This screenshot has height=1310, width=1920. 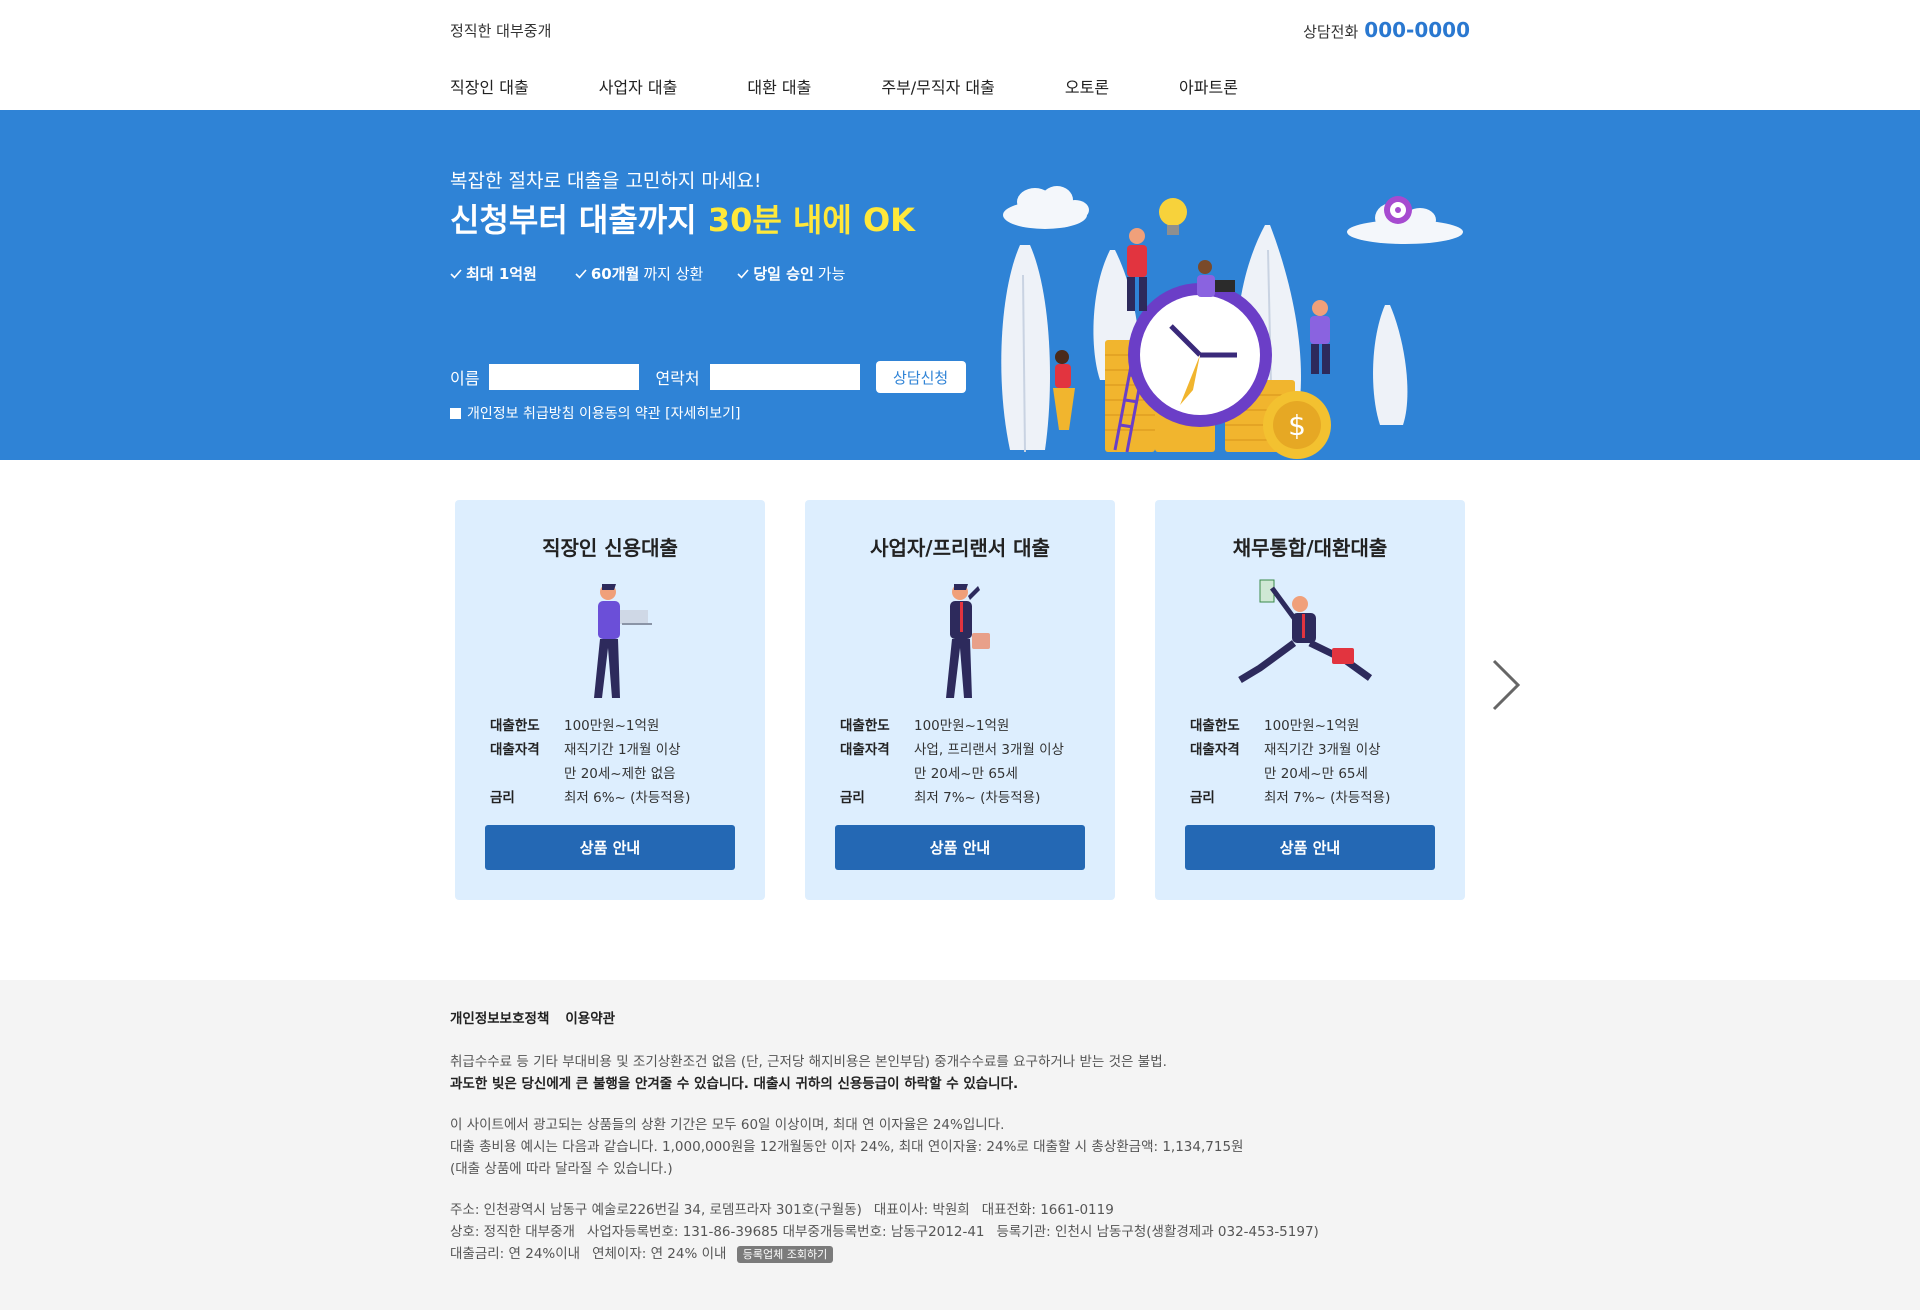 I want to click on name-label: 이름, so click(x=465, y=378).